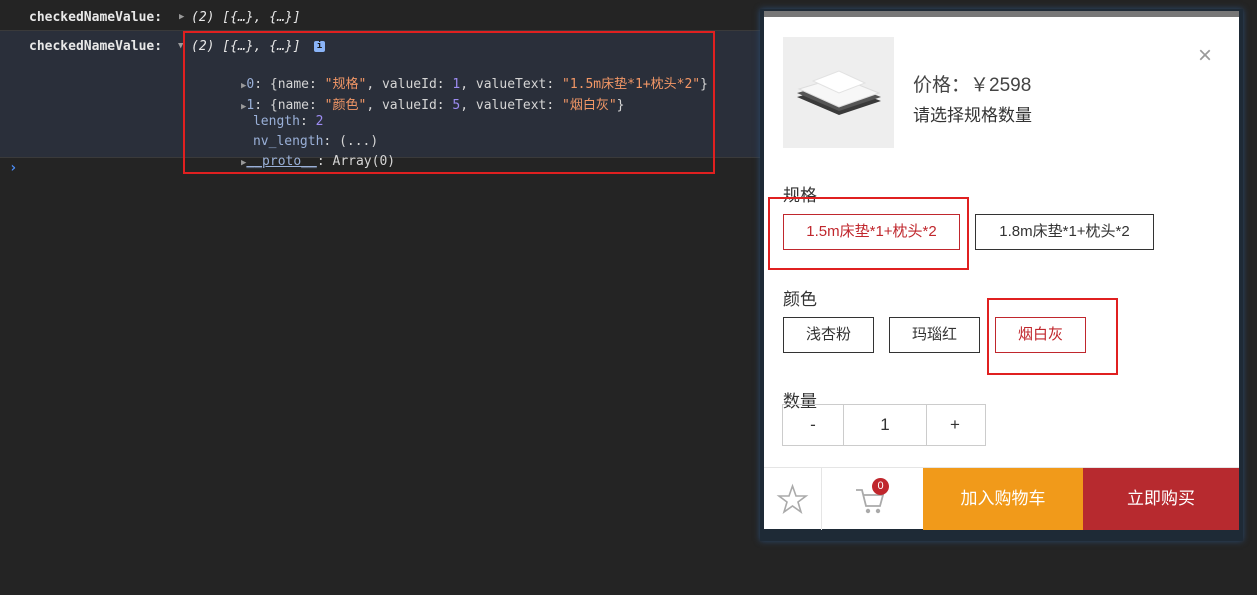 The image size is (1257, 595). I want to click on buy-now-button: 立即购买, so click(1161, 499).